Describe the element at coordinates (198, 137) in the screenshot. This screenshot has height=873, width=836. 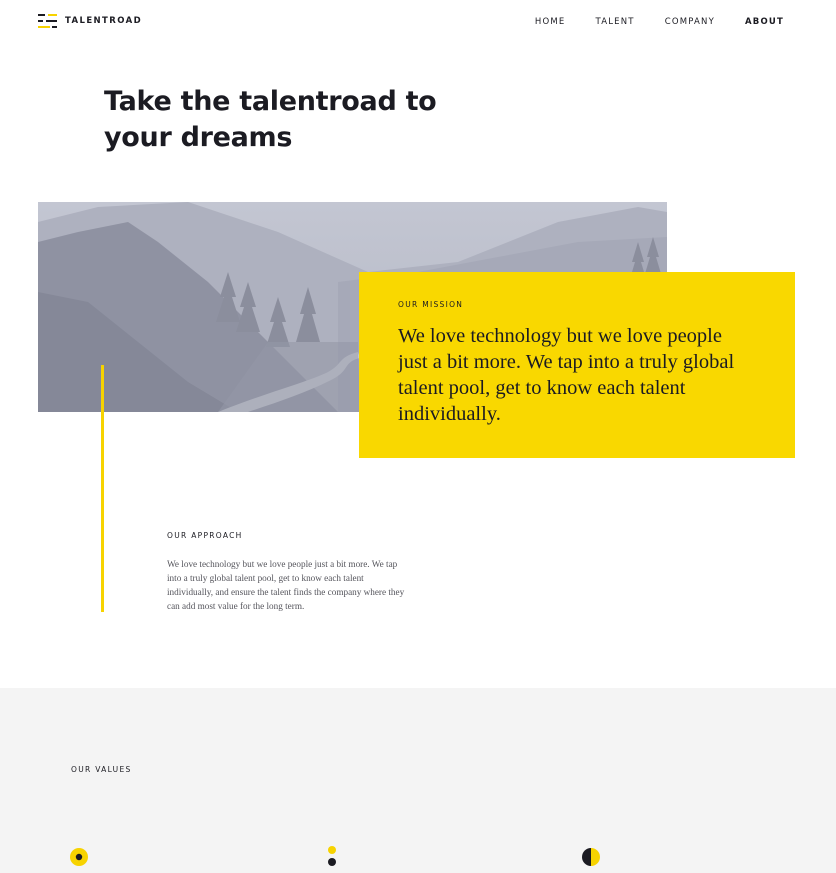
I see `page-title-line-2: your dreams` at that location.